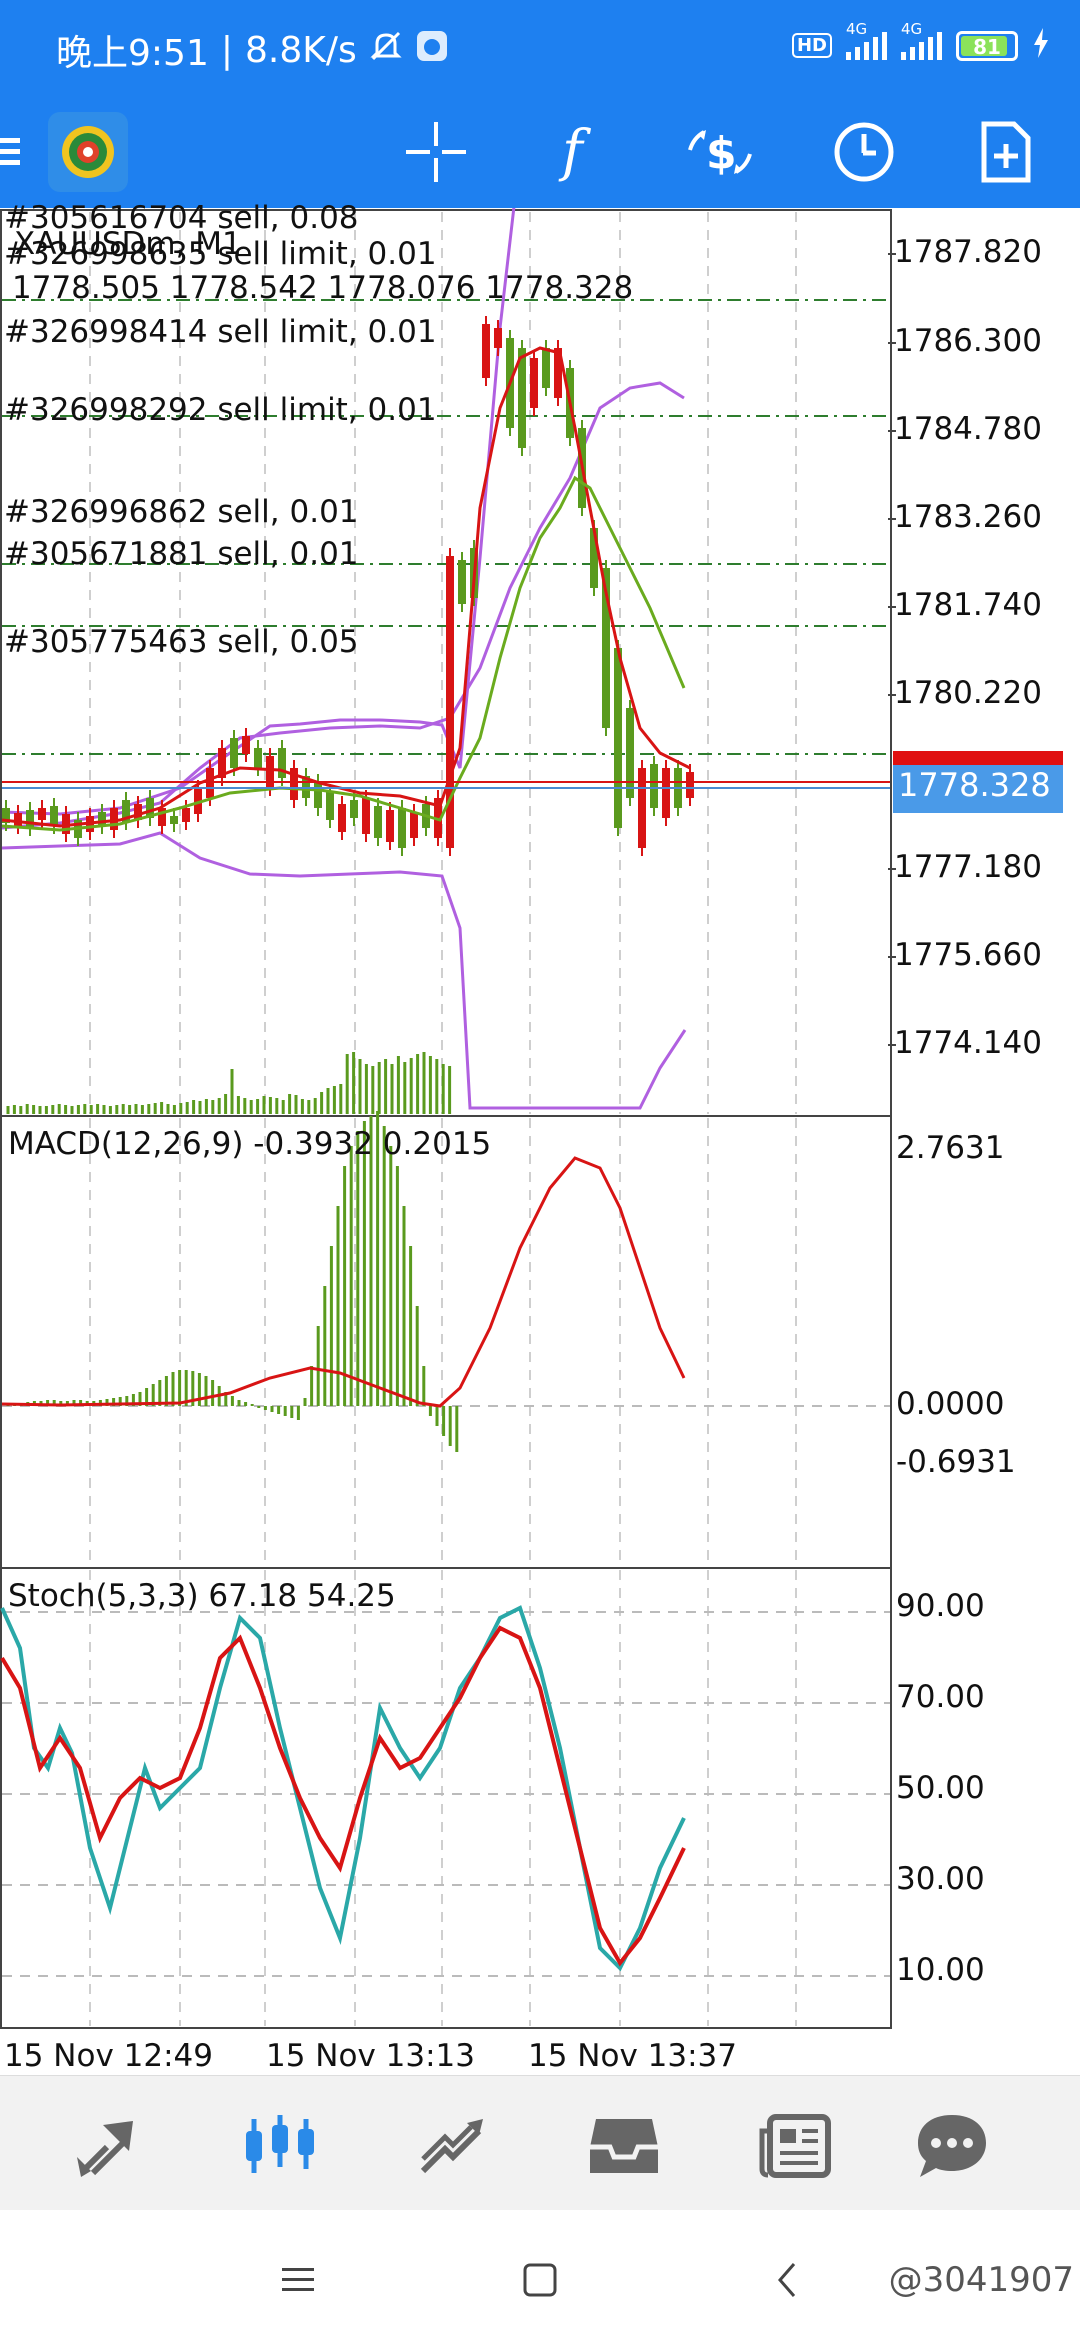 The width and height of the screenshot is (1080, 2340). I want to click on price-axis-label: 1777.180, so click(968, 867).